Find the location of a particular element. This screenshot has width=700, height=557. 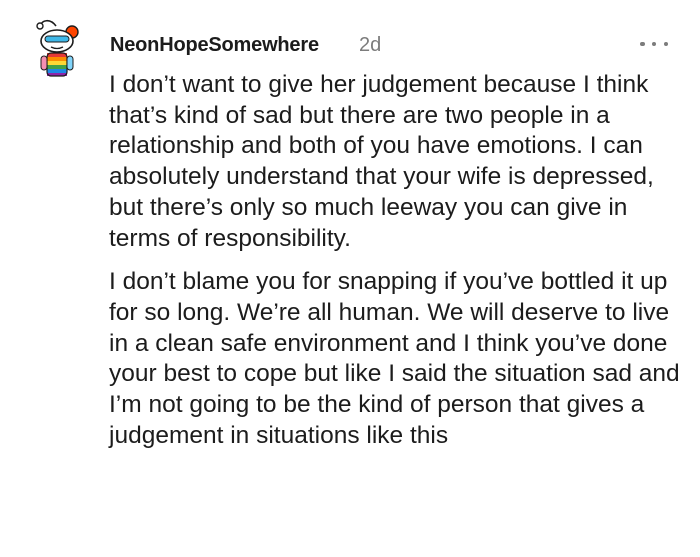

snoo-avatar-icon is located at coordinates (57, 48).